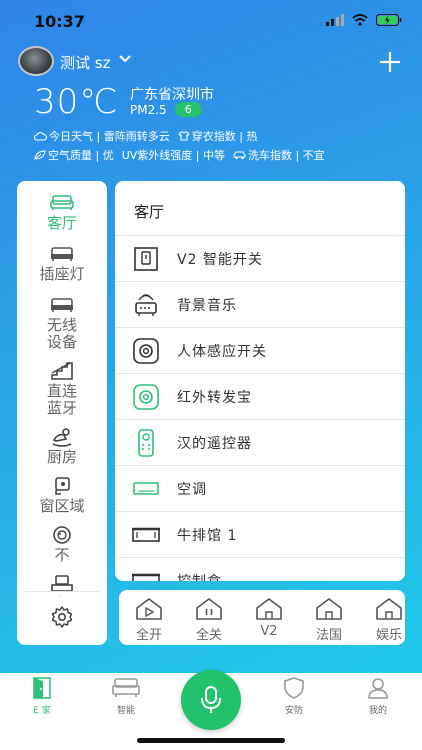 The width and height of the screenshot is (422, 750). What do you see at coordinates (109, 136) in the screenshot?
I see `weather-today-text: 今日天气 | 雷阵雨转多云` at bounding box center [109, 136].